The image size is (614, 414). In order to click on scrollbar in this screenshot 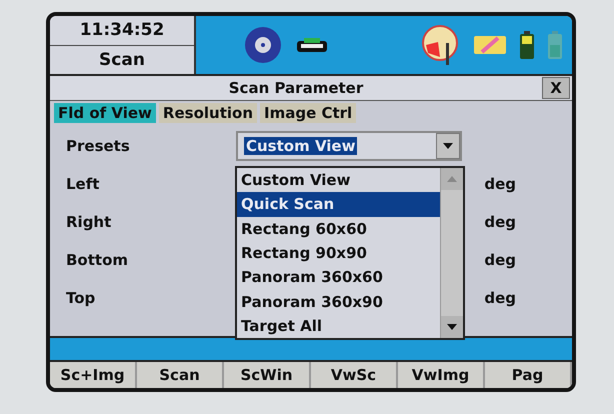, I will do `click(451, 253)`.